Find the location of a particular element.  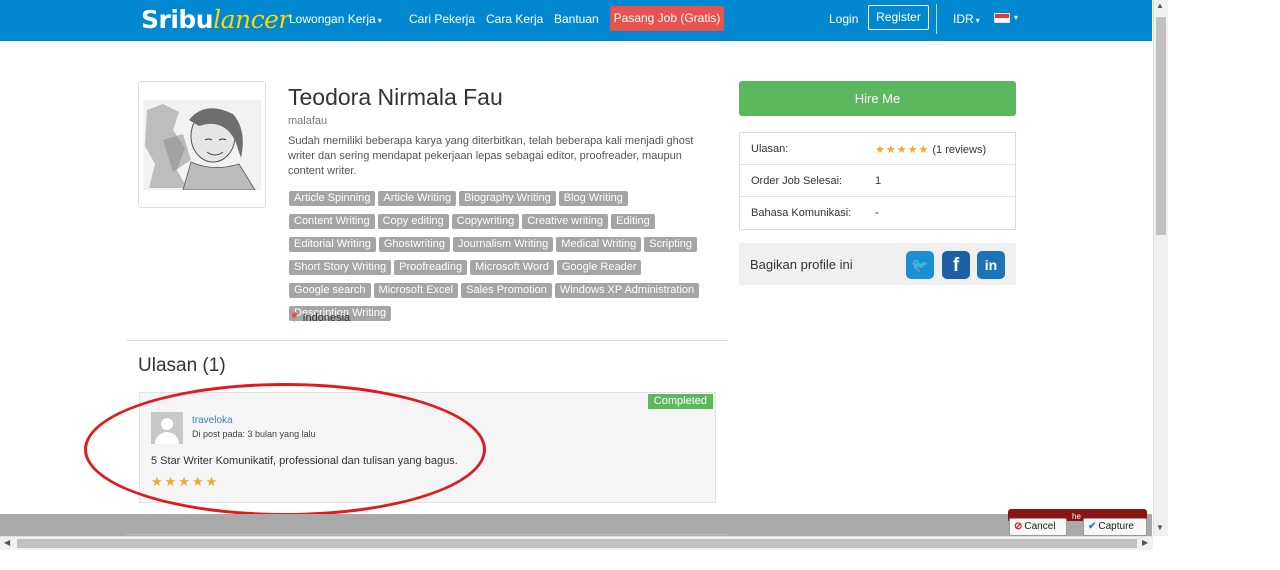

skill-tag: Sales Promotion is located at coordinates (506, 290).